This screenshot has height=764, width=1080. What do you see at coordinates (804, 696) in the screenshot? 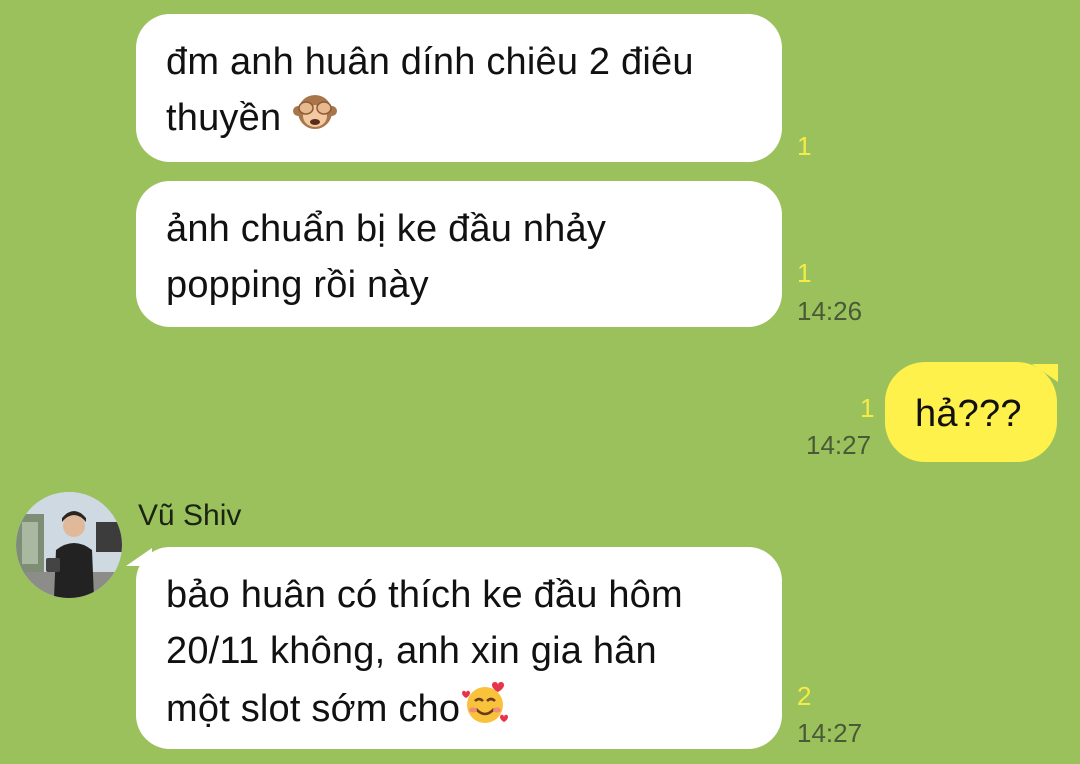
I see `unread-count: 2` at bounding box center [804, 696].